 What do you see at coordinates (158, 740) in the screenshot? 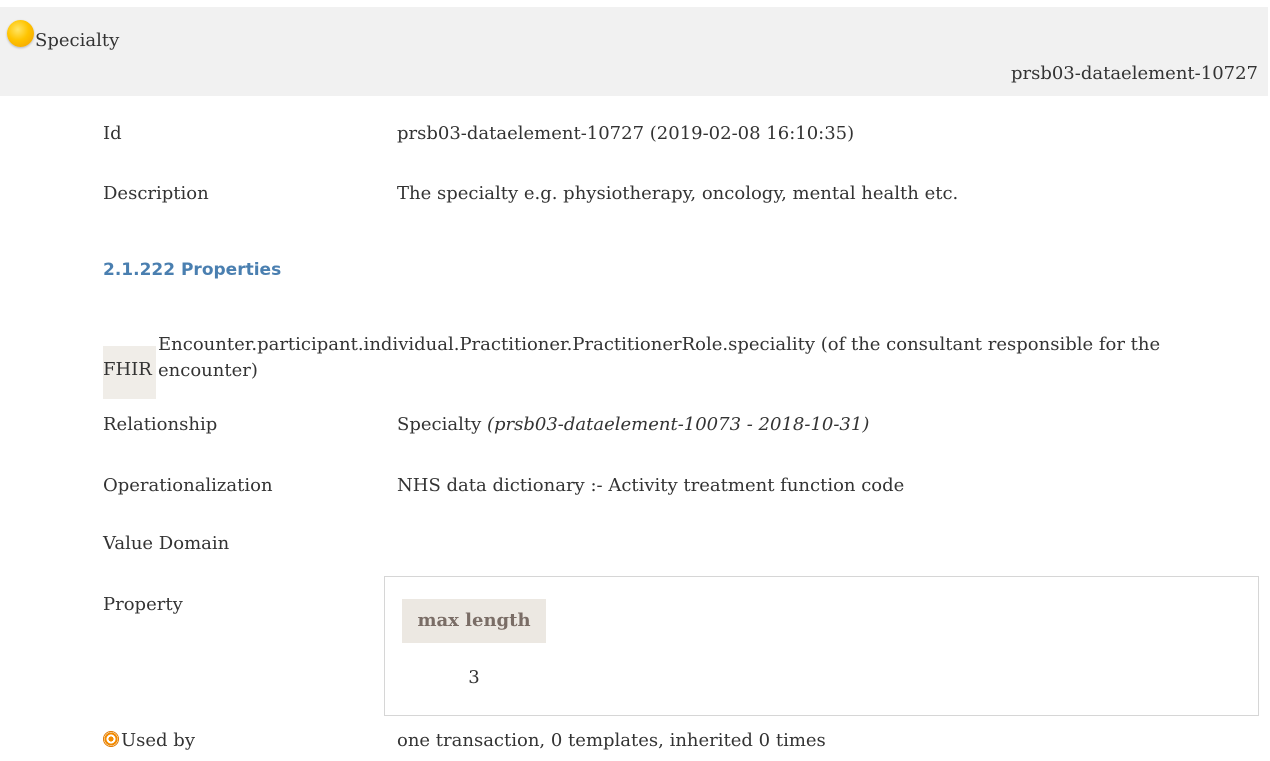
I see `used-by-label: Used by` at bounding box center [158, 740].